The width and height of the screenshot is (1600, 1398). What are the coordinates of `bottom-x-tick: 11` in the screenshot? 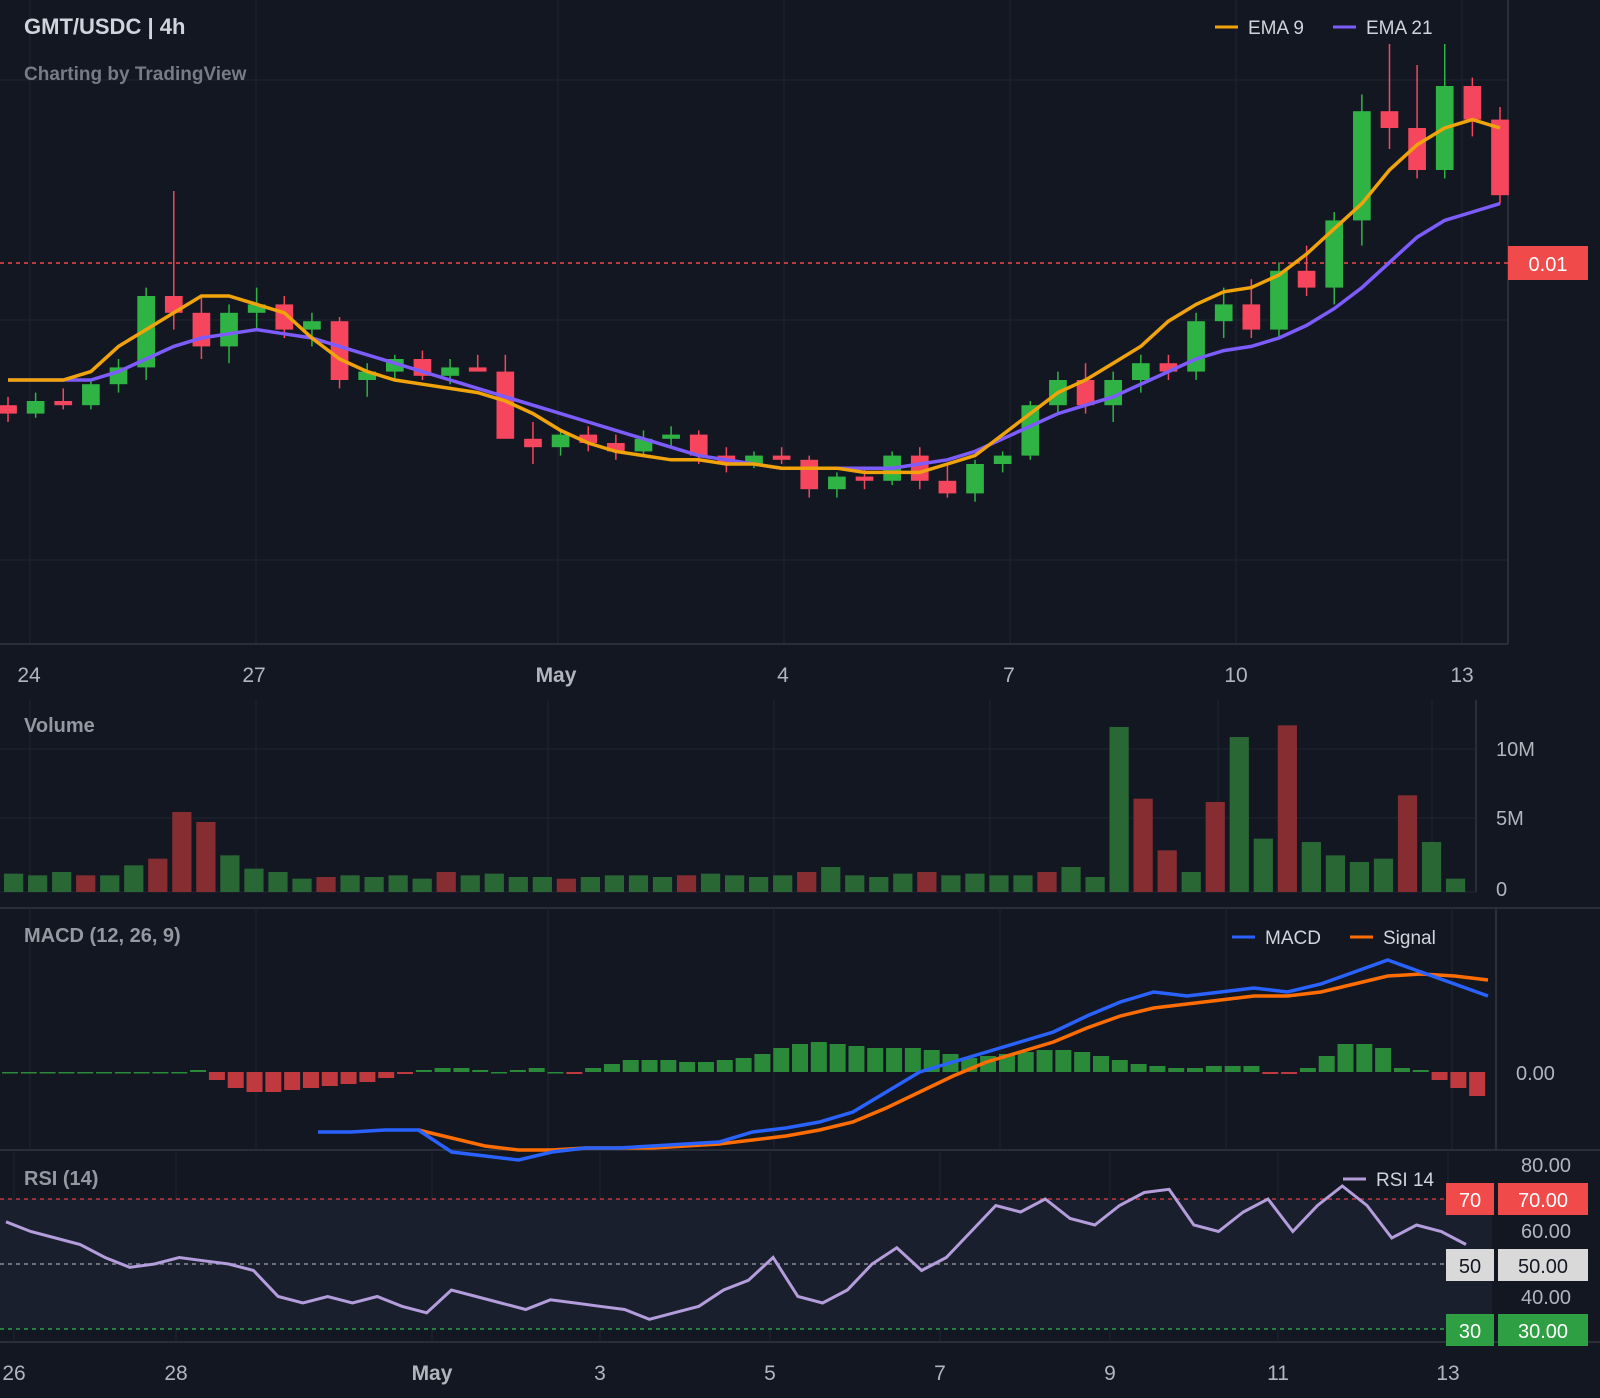 It's located at (1278, 1373).